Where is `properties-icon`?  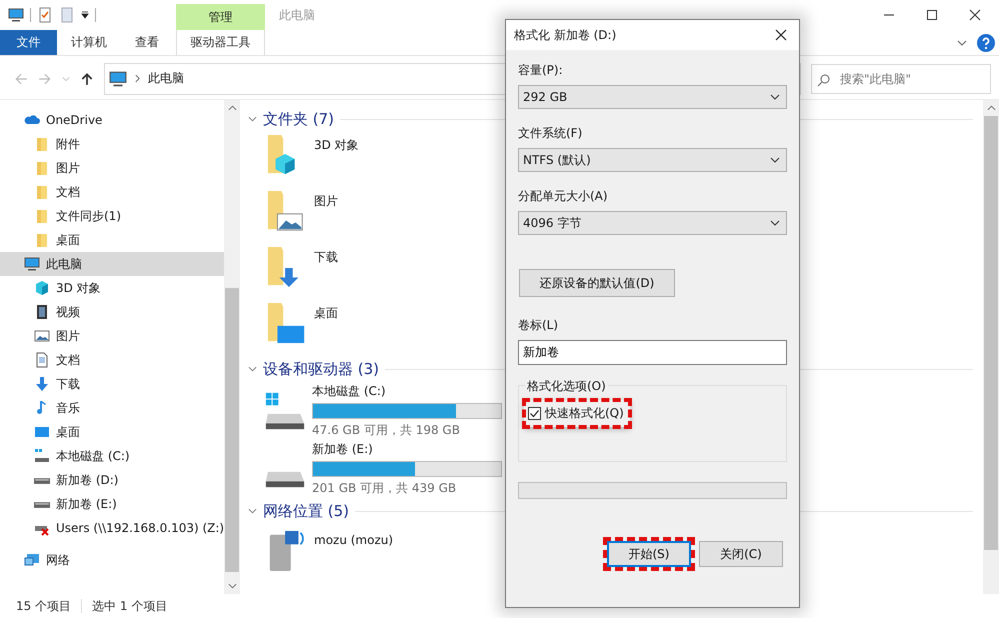 properties-icon is located at coordinates (45, 15).